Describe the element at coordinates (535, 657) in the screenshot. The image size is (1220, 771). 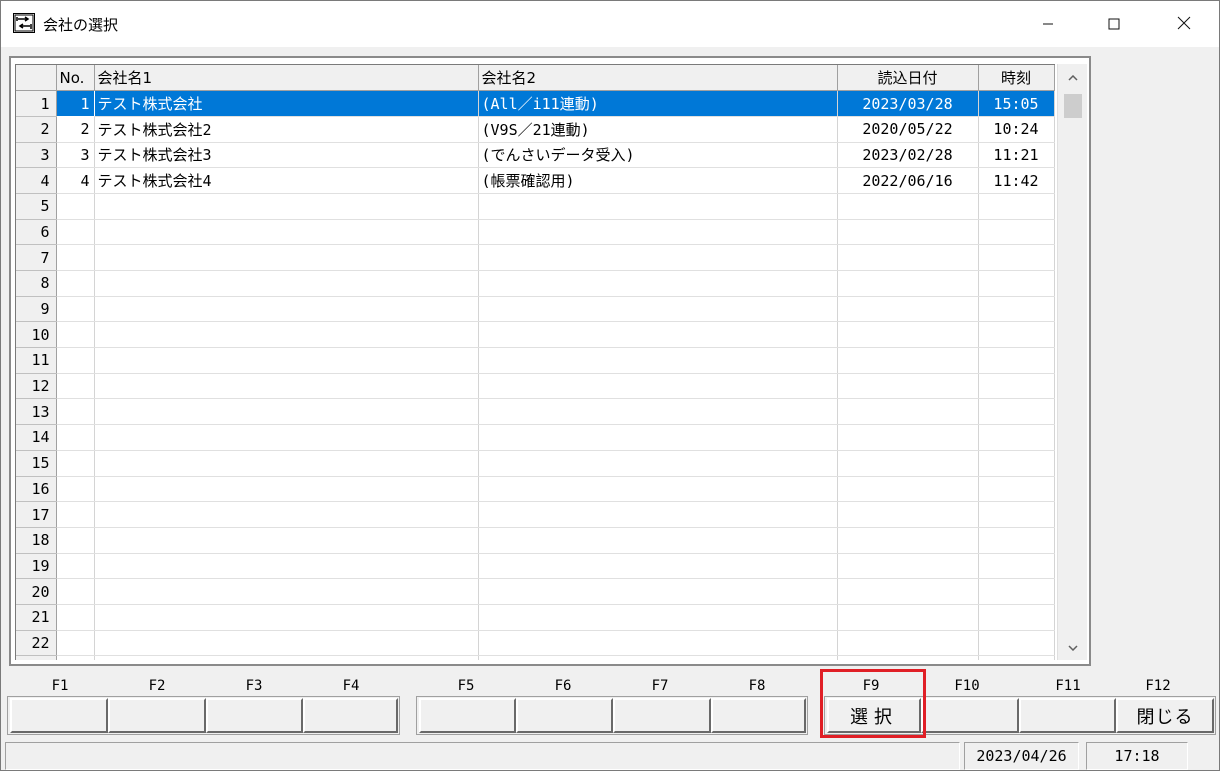
I see `table-row: 23` at that location.